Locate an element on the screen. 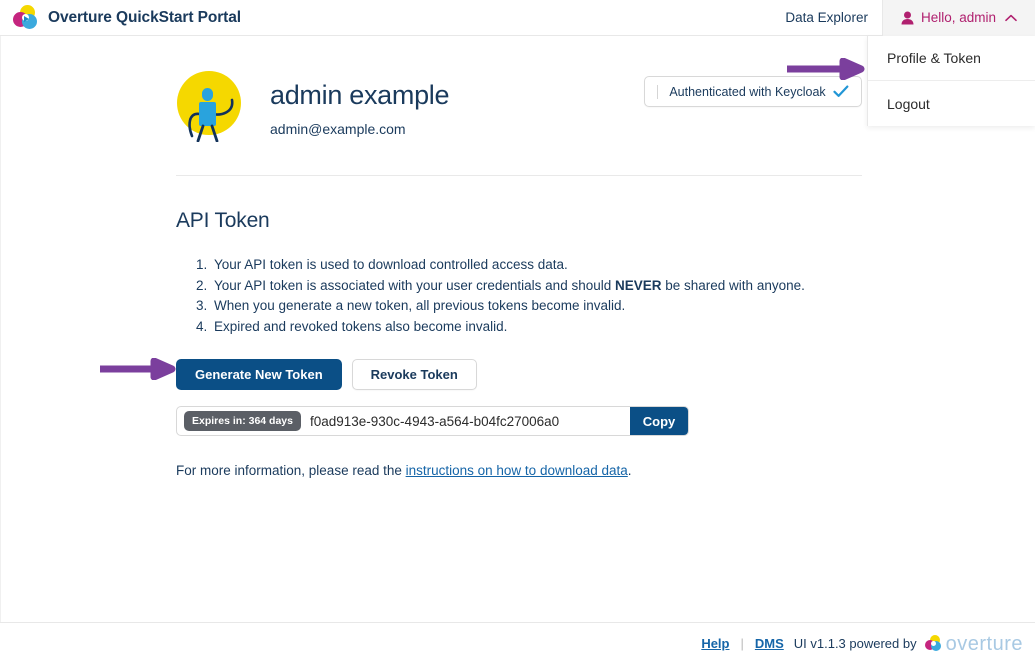 The width and height of the screenshot is (1035, 664). footer-brand: overture is located at coordinates (973, 643).